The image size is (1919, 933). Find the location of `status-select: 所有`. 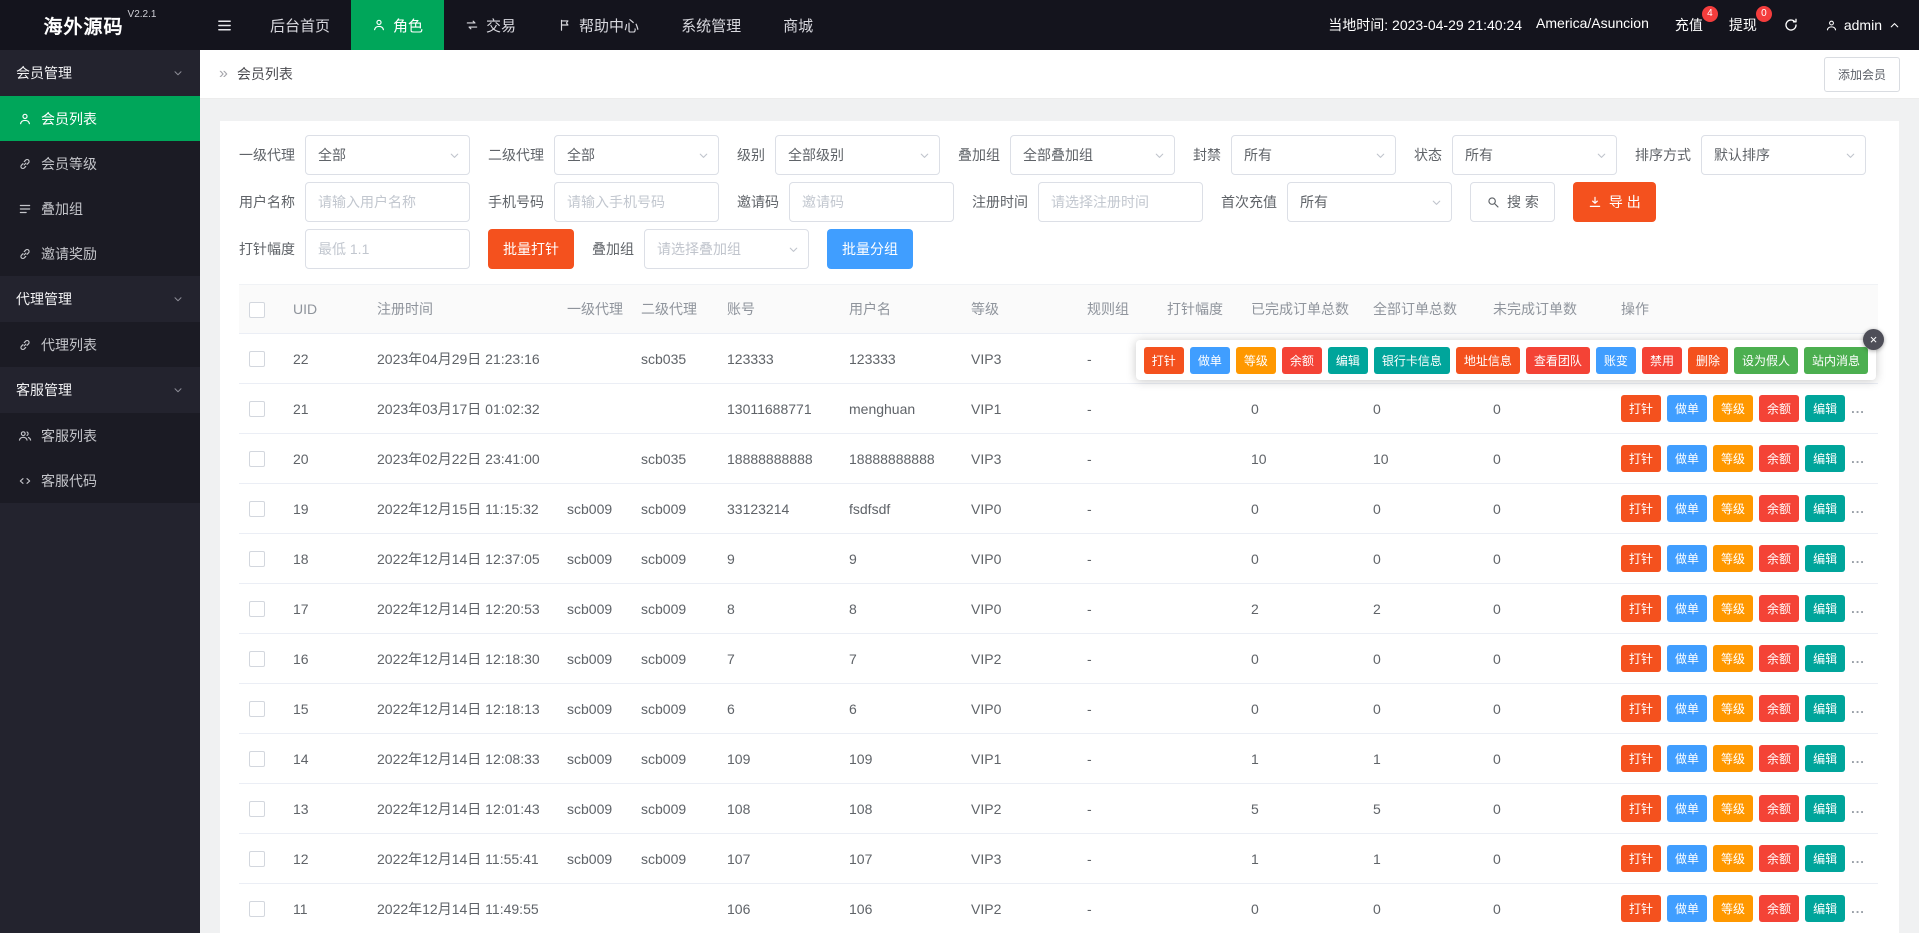

status-select: 所有 is located at coordinates (1534, 155).